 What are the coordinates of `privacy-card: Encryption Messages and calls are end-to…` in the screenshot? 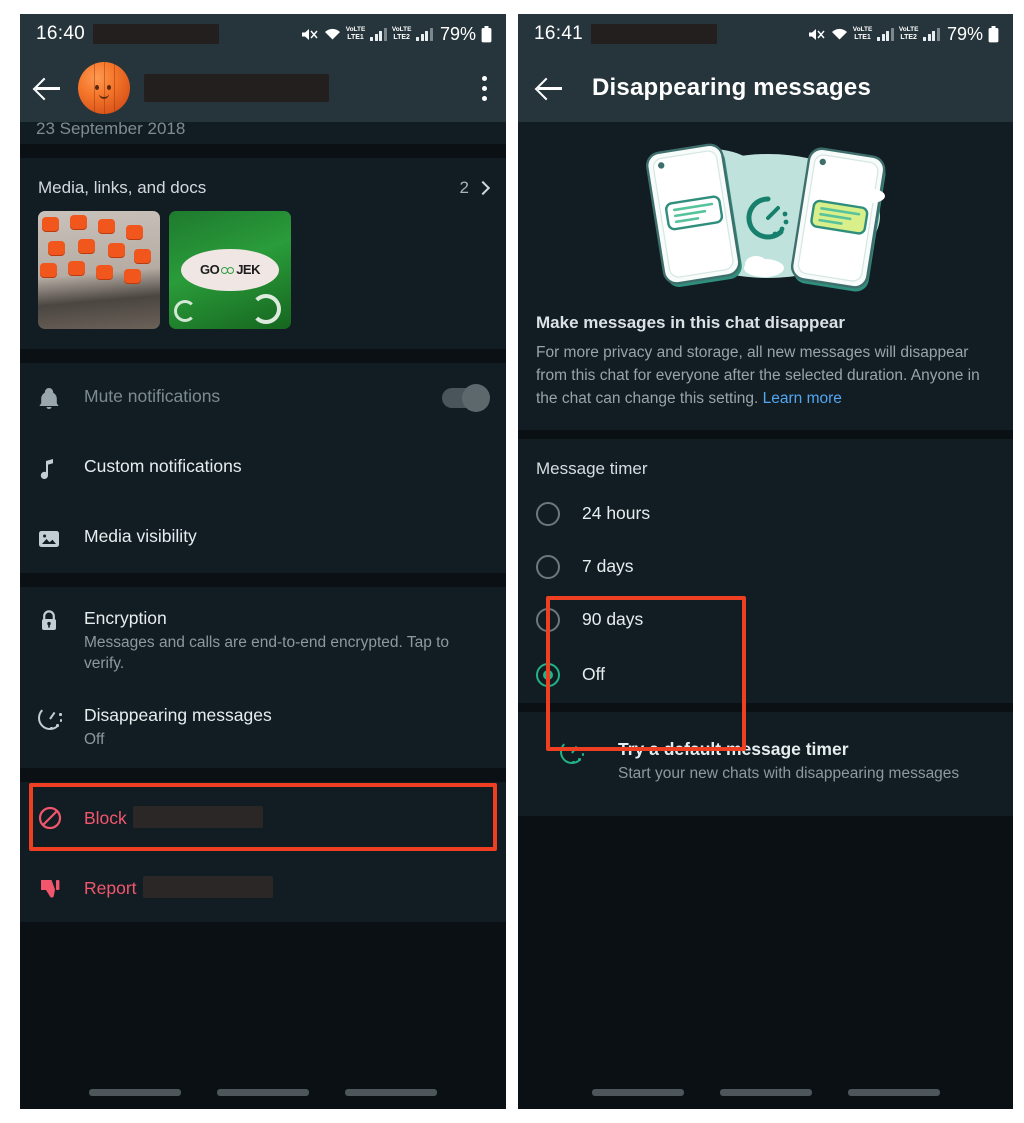 It's located at (263, 677).